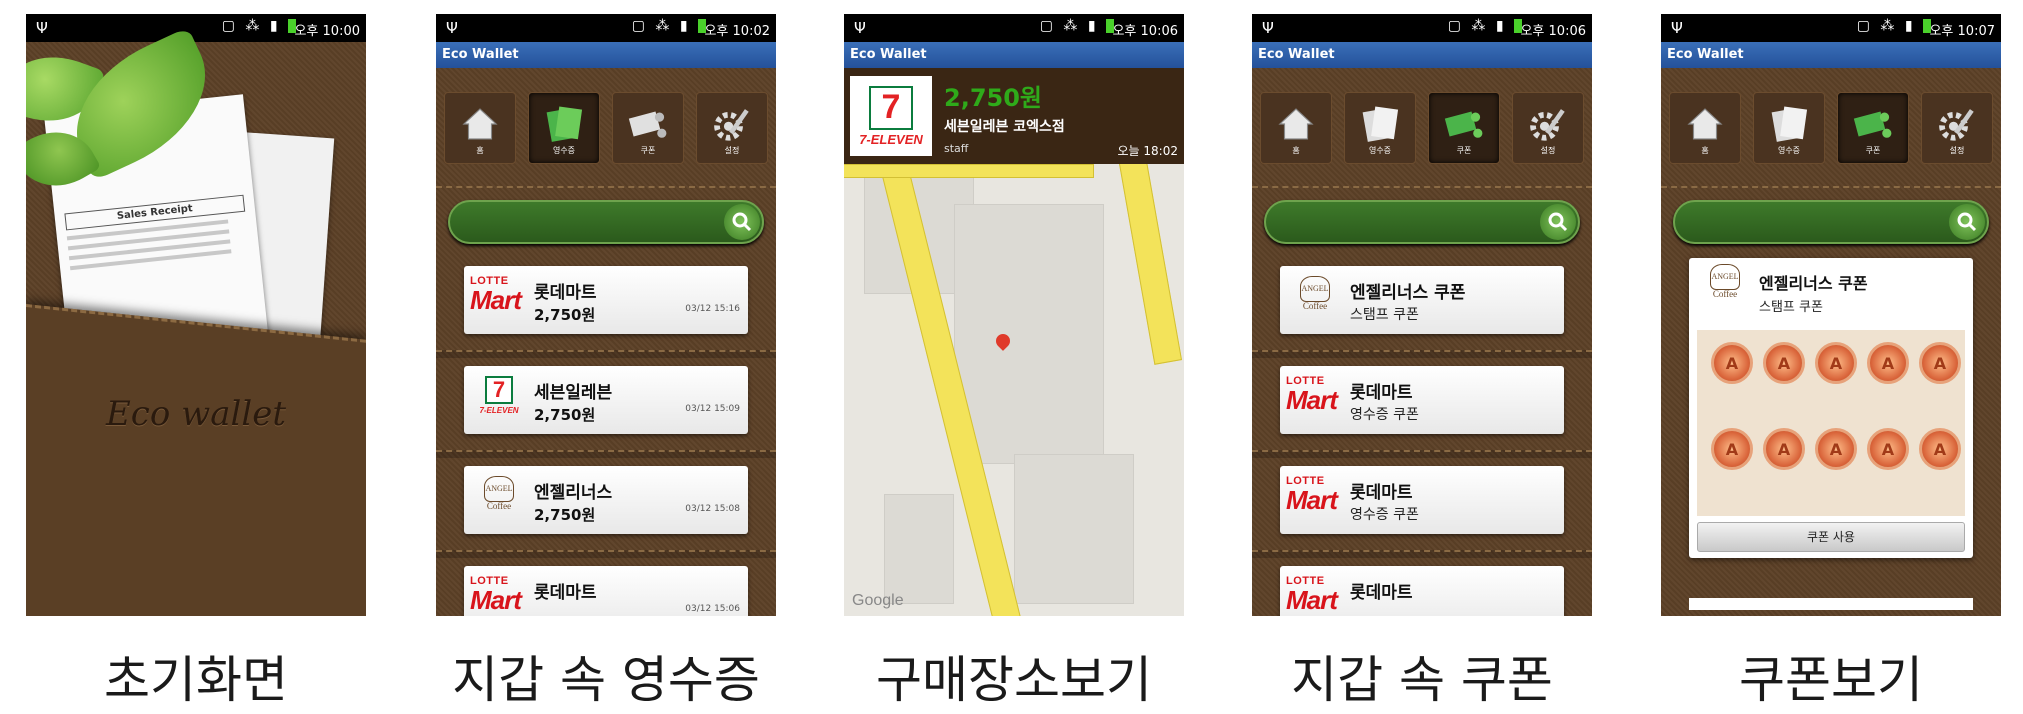 This screenshot has width=2023, height=714. What do you see at coordinates (1831, 537) in the screenshot?
I see `use-coupon-button: 쿠폰 사용` at bounding box center [1831, 537].